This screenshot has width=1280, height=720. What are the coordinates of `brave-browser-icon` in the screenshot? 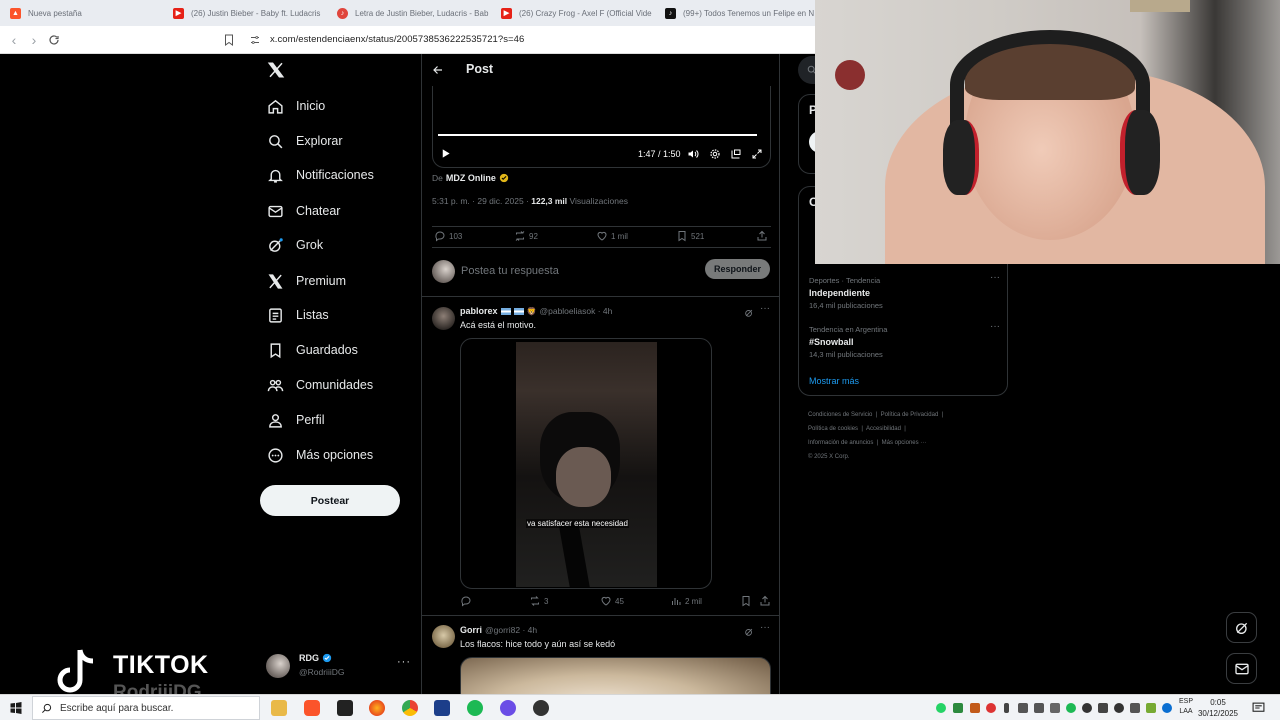 It's located at (312, 708).